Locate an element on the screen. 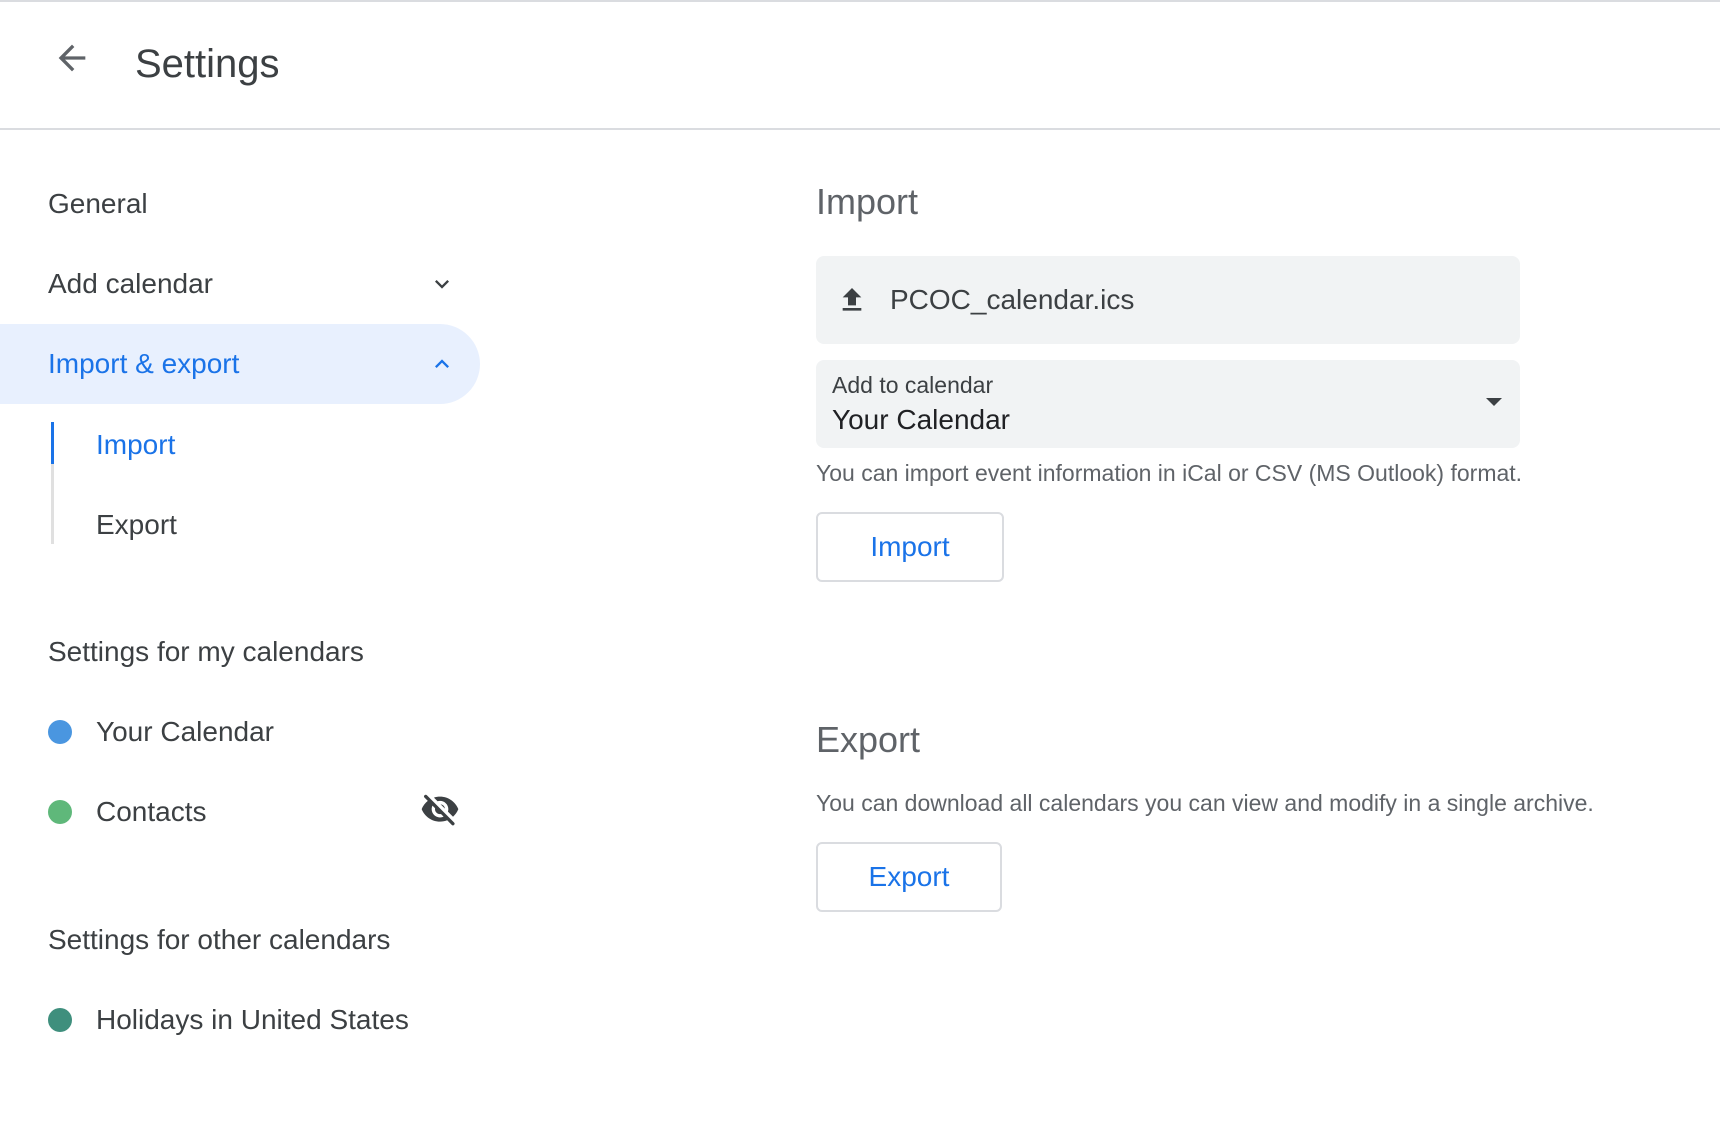 The height and width of the screenshot is (1146, 1720). calendar-item-your-calendar: Your Calendar is located at coordinates (161, 732).